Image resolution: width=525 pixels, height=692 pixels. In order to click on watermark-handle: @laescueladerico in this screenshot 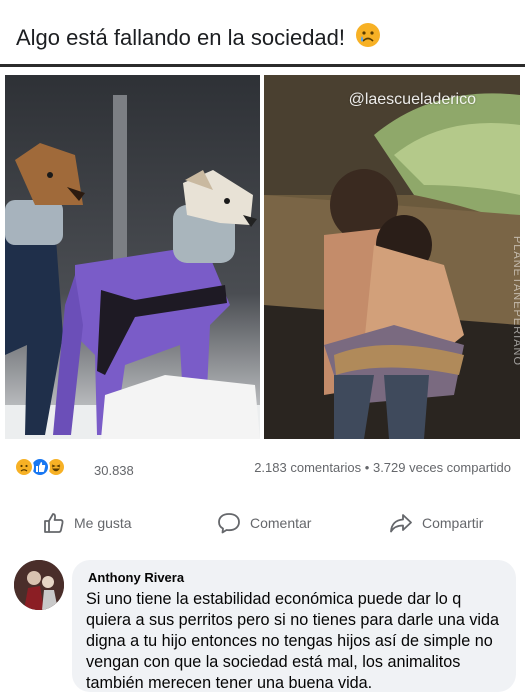, I will do `click(412, 99)`.